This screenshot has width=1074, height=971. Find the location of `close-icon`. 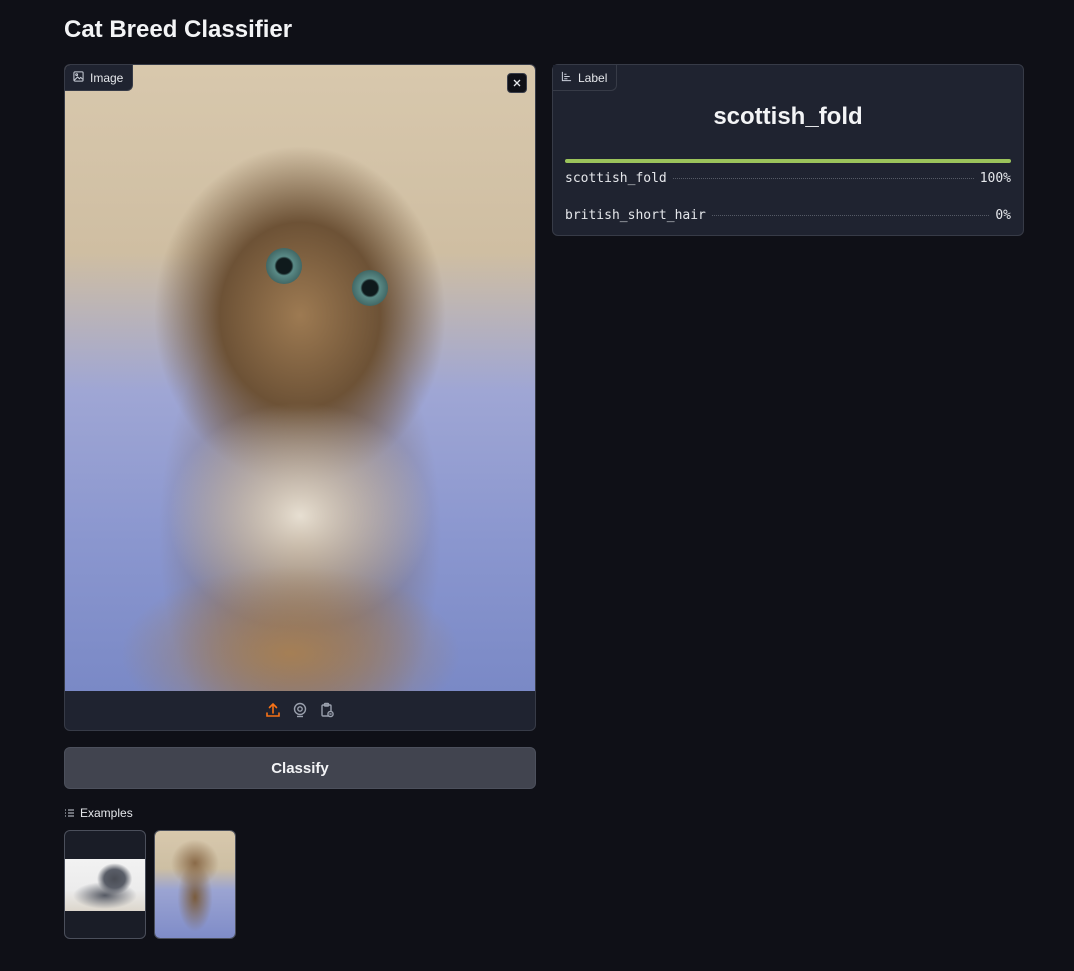

close-icon is located at coordinates (517, 83).